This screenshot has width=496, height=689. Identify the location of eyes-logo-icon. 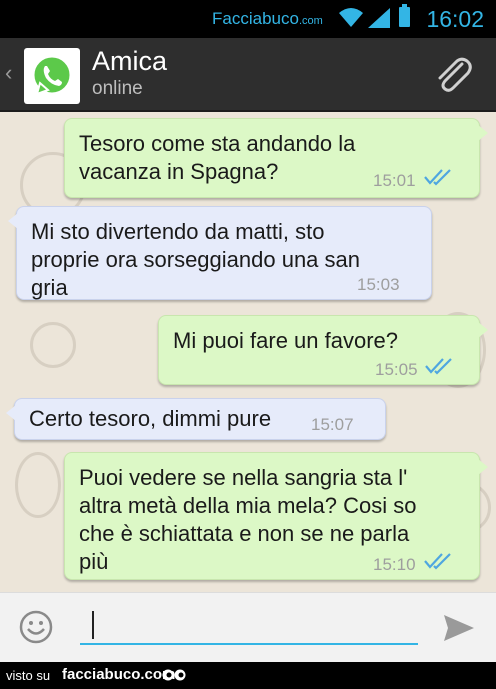
(174, 675).